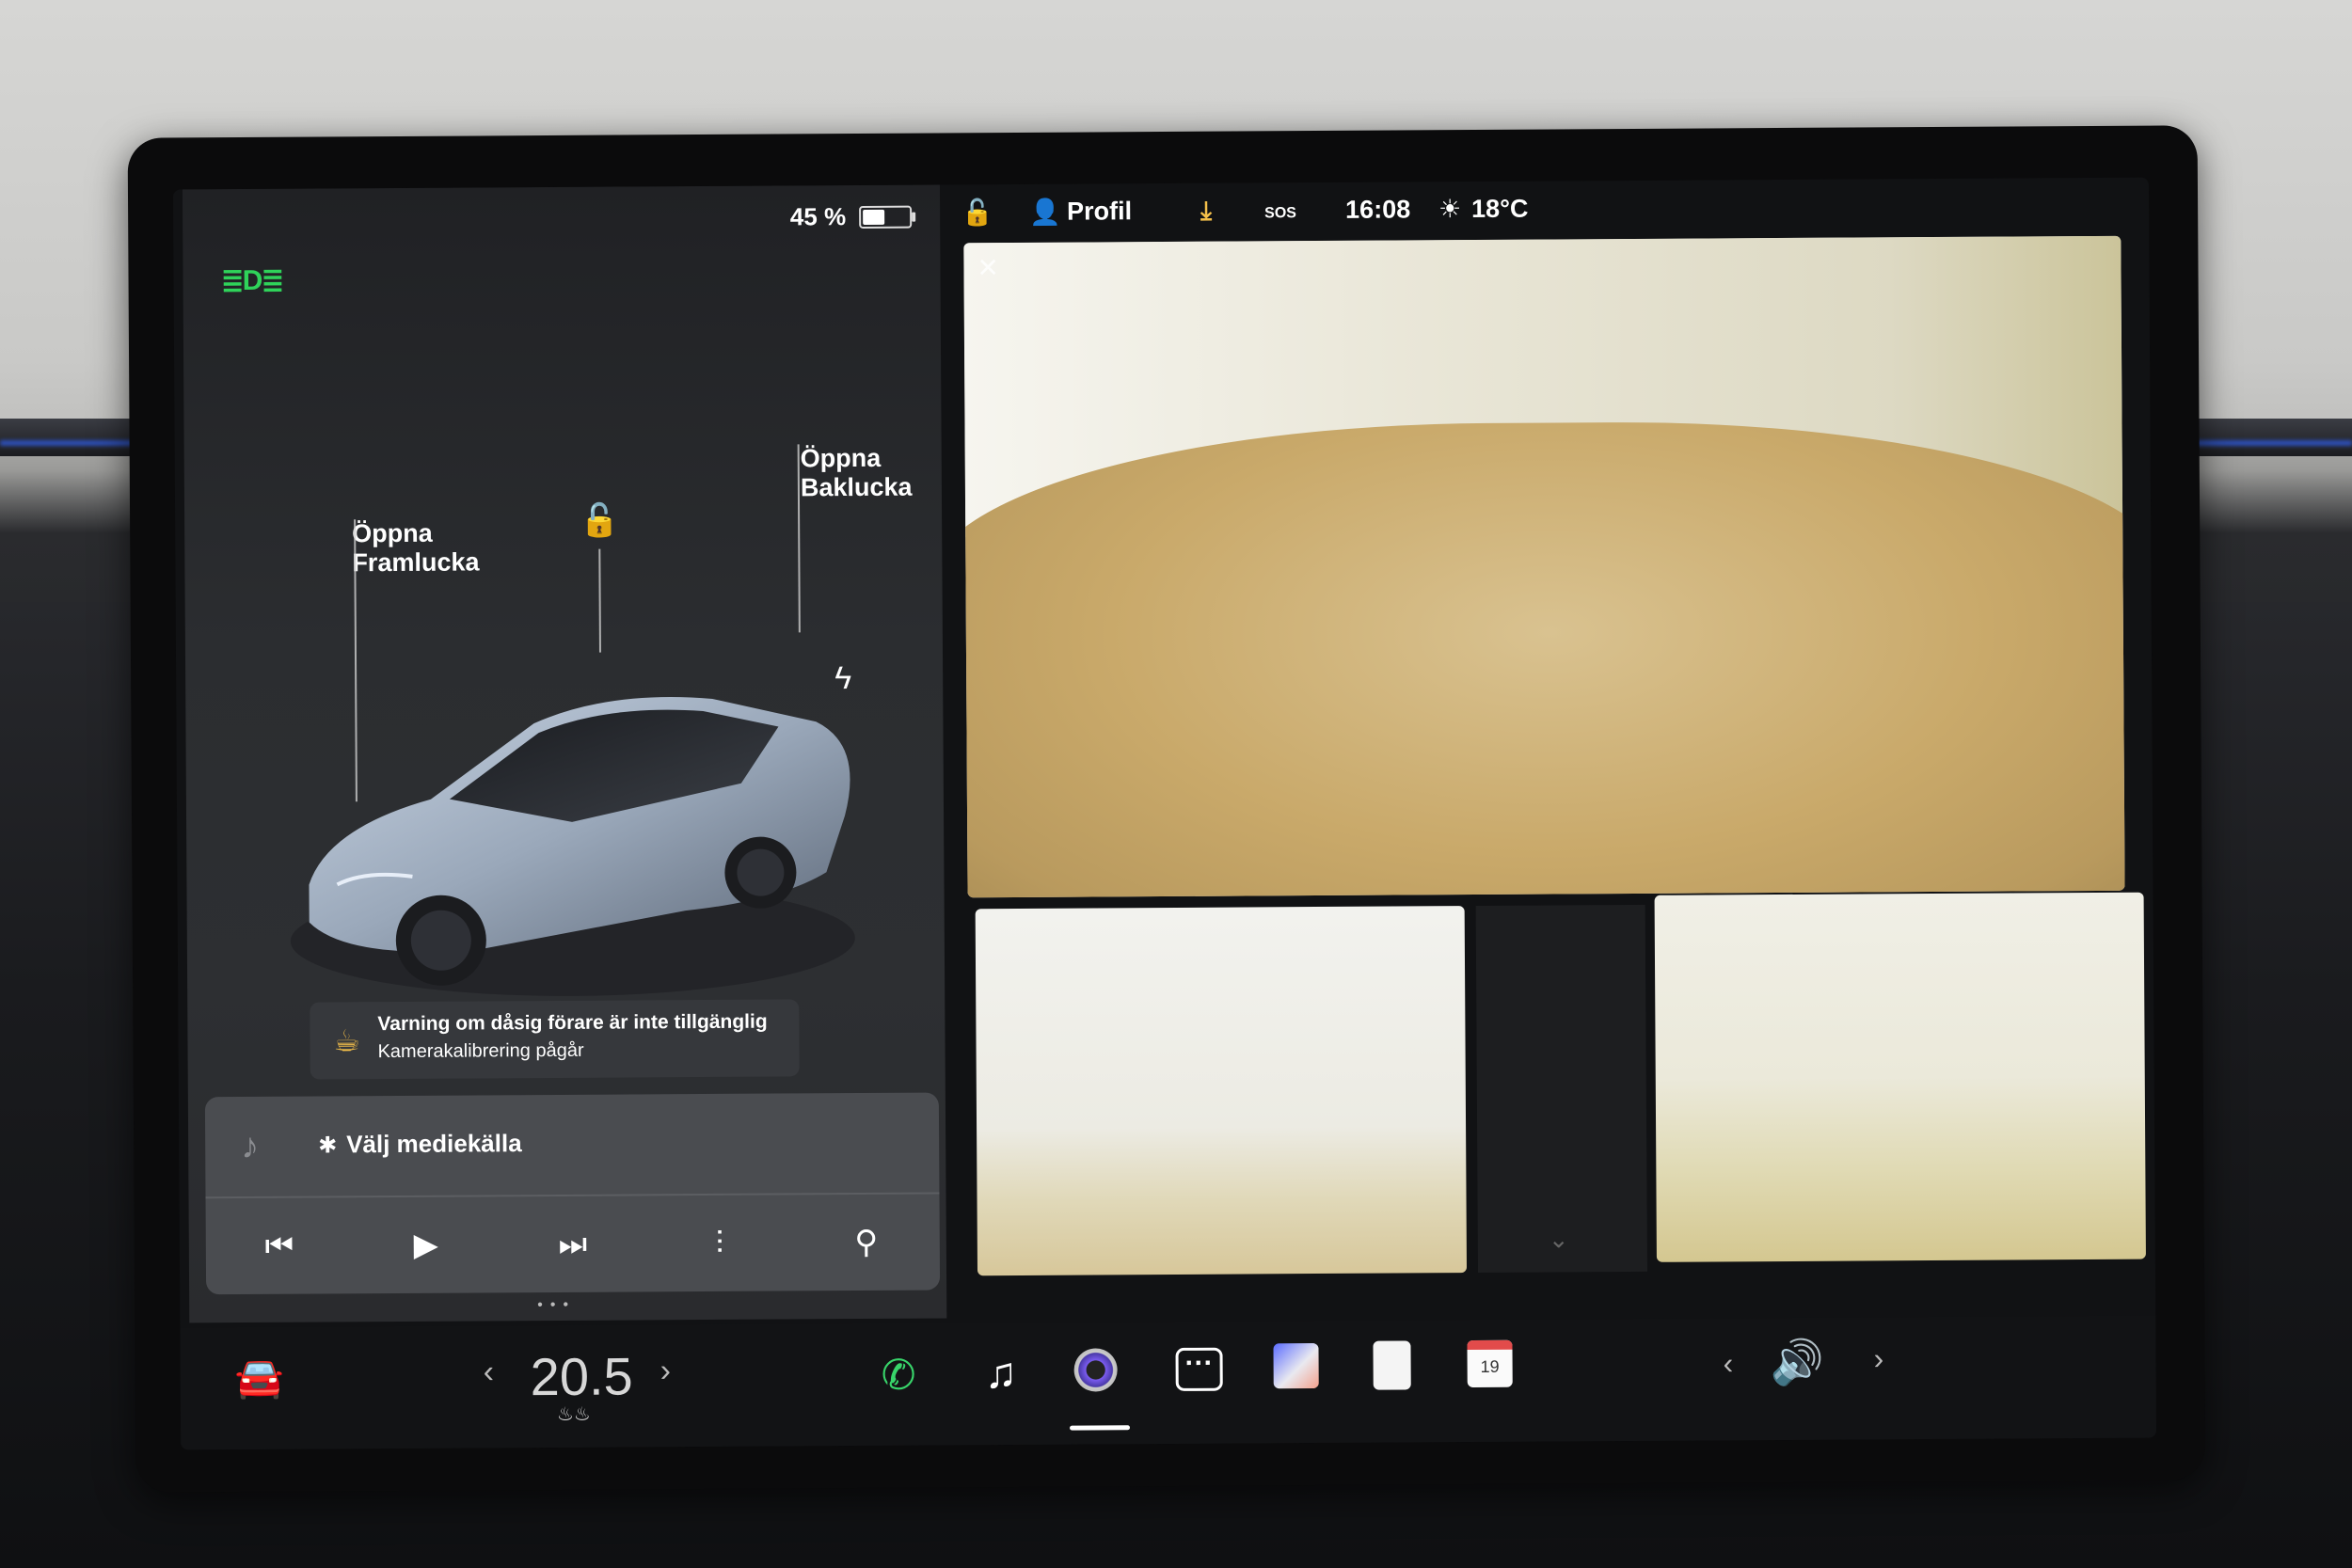 The height and width of the screenshot is (1568, 2352). Describe the element at coordinates (2262, 443) in the screenshot. I see `ambient-light-right` at that location.